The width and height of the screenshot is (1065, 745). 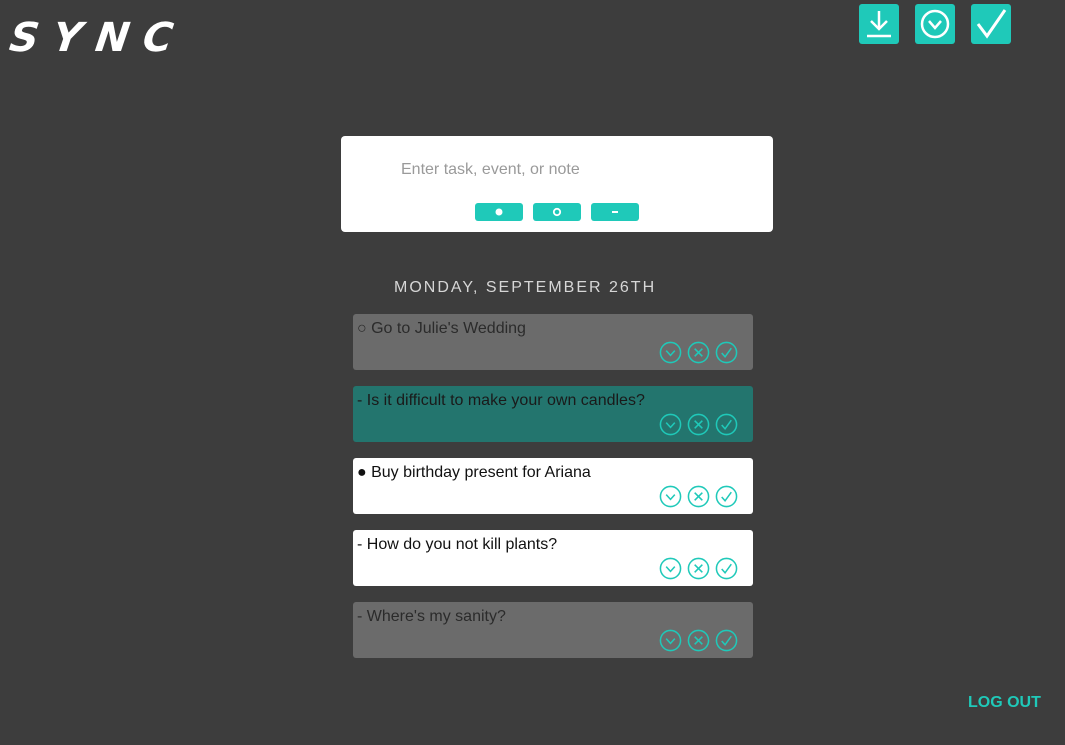 I want to click on date-header: MONDAY, SEPTEMBER 26TH, so click(x=525, y=287).